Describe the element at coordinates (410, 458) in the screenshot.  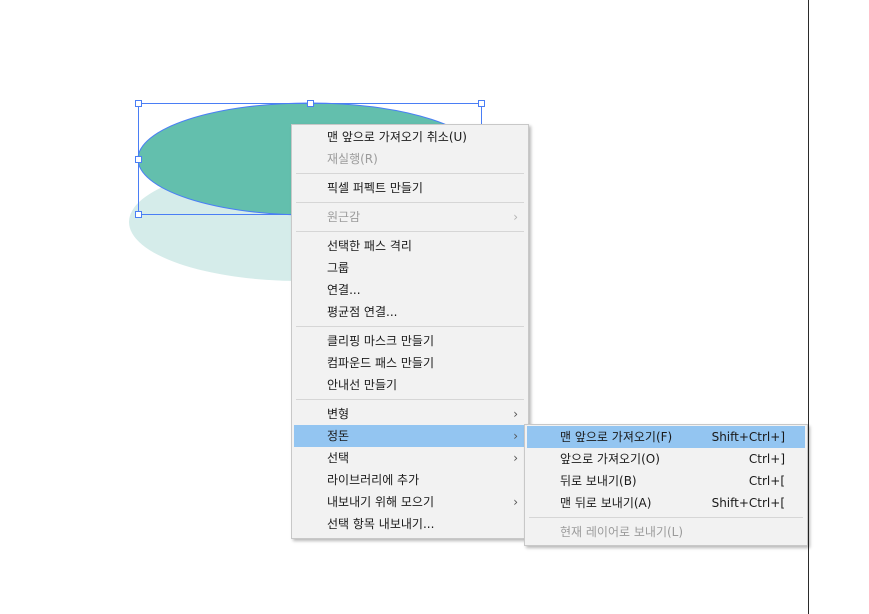
I see `context-menu-item-선택: 선택 ›` at that location.